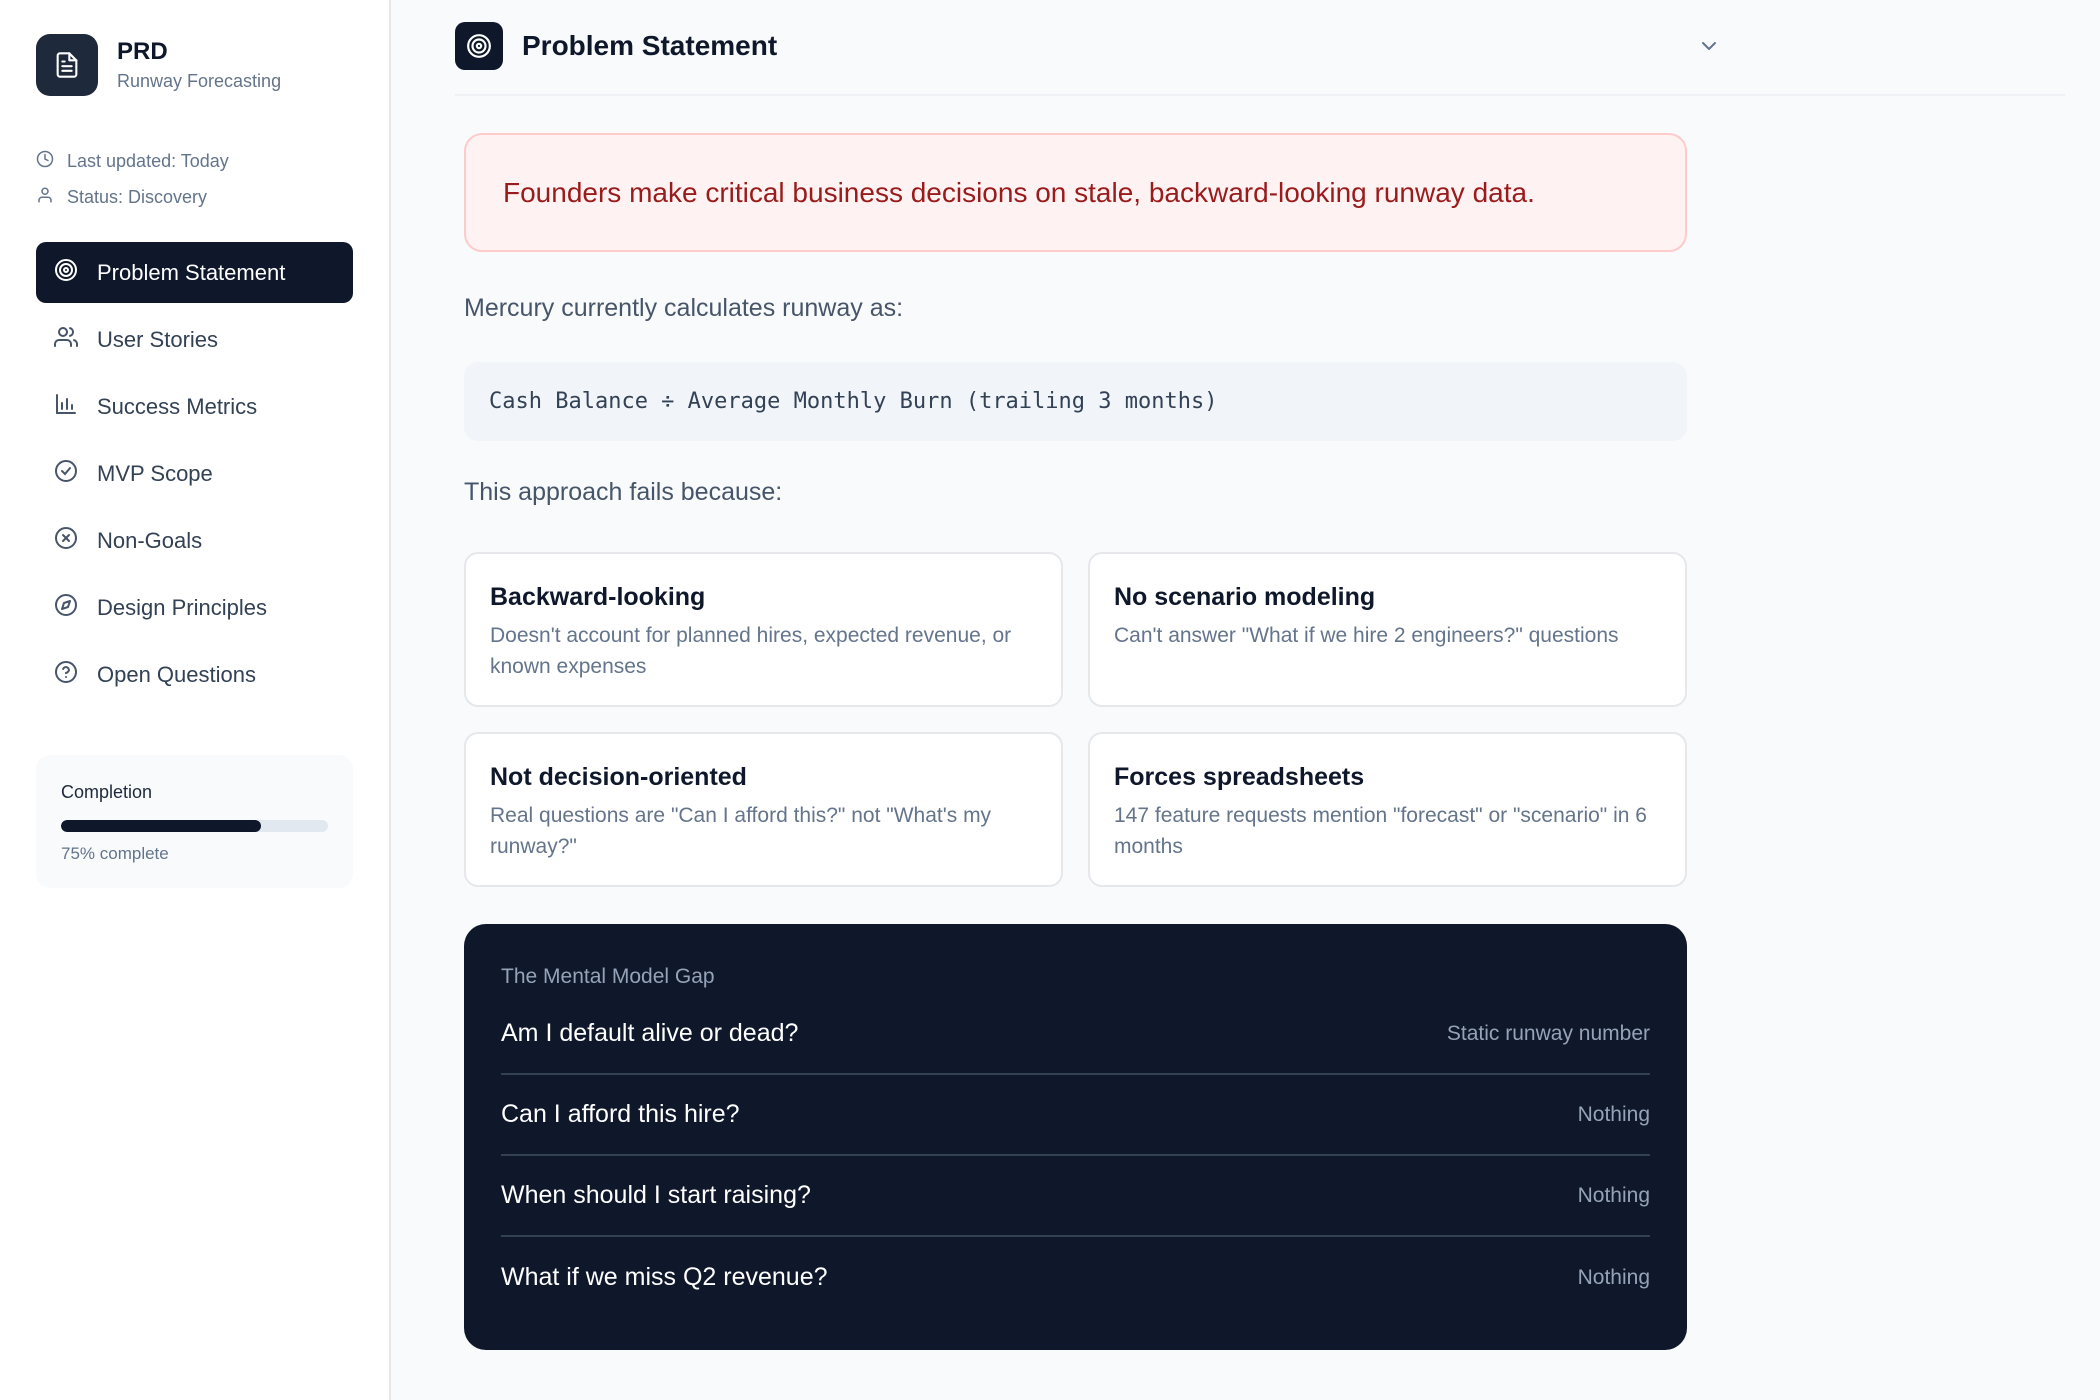  What do you see at coordinates (75, 340) in the screenshot?
I see `users-icon` at bounding box center [75, 340].